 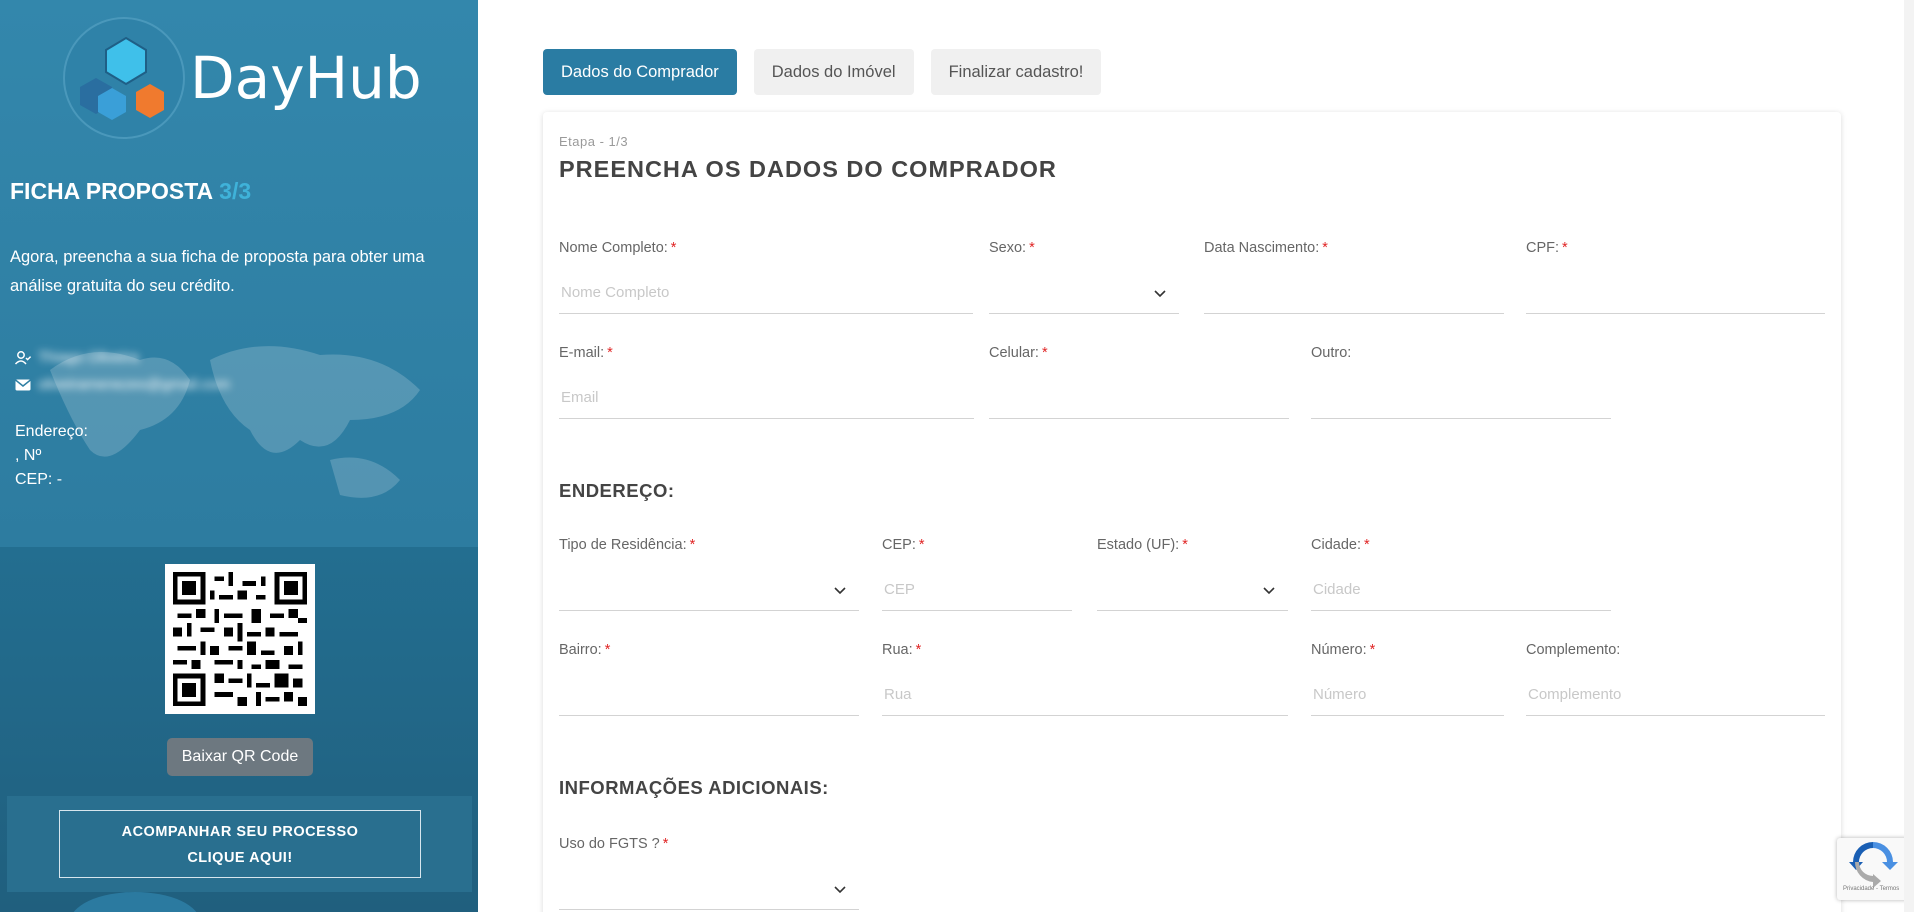 I want to click on label-sexo-text: Sexo:, so click(x=1008, y=248).